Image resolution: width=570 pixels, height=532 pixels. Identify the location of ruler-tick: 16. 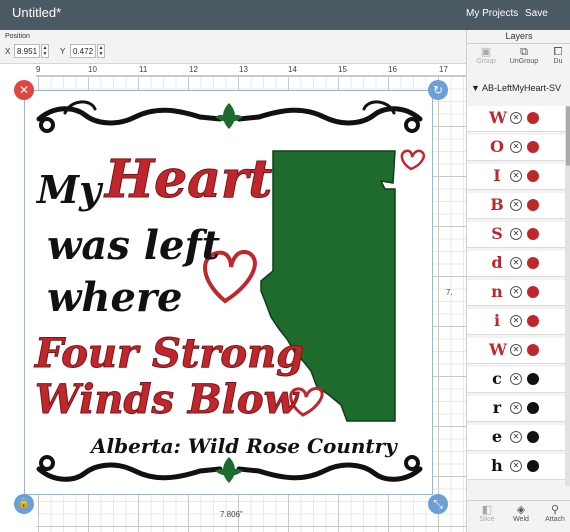
(392, 69).